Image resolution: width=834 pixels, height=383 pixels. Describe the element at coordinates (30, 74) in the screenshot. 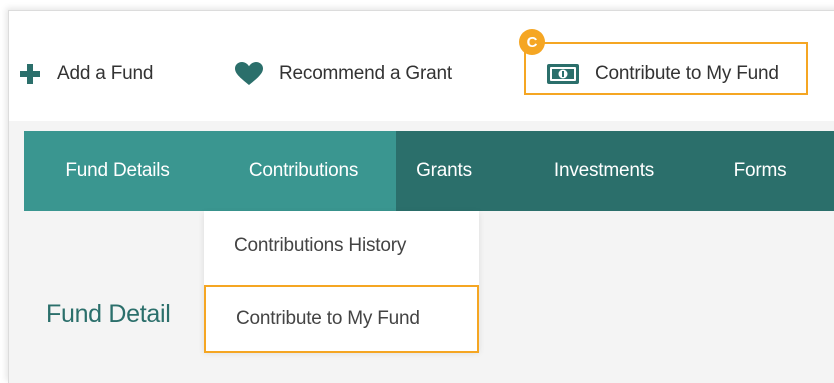

I see `plus-icon` at that location.